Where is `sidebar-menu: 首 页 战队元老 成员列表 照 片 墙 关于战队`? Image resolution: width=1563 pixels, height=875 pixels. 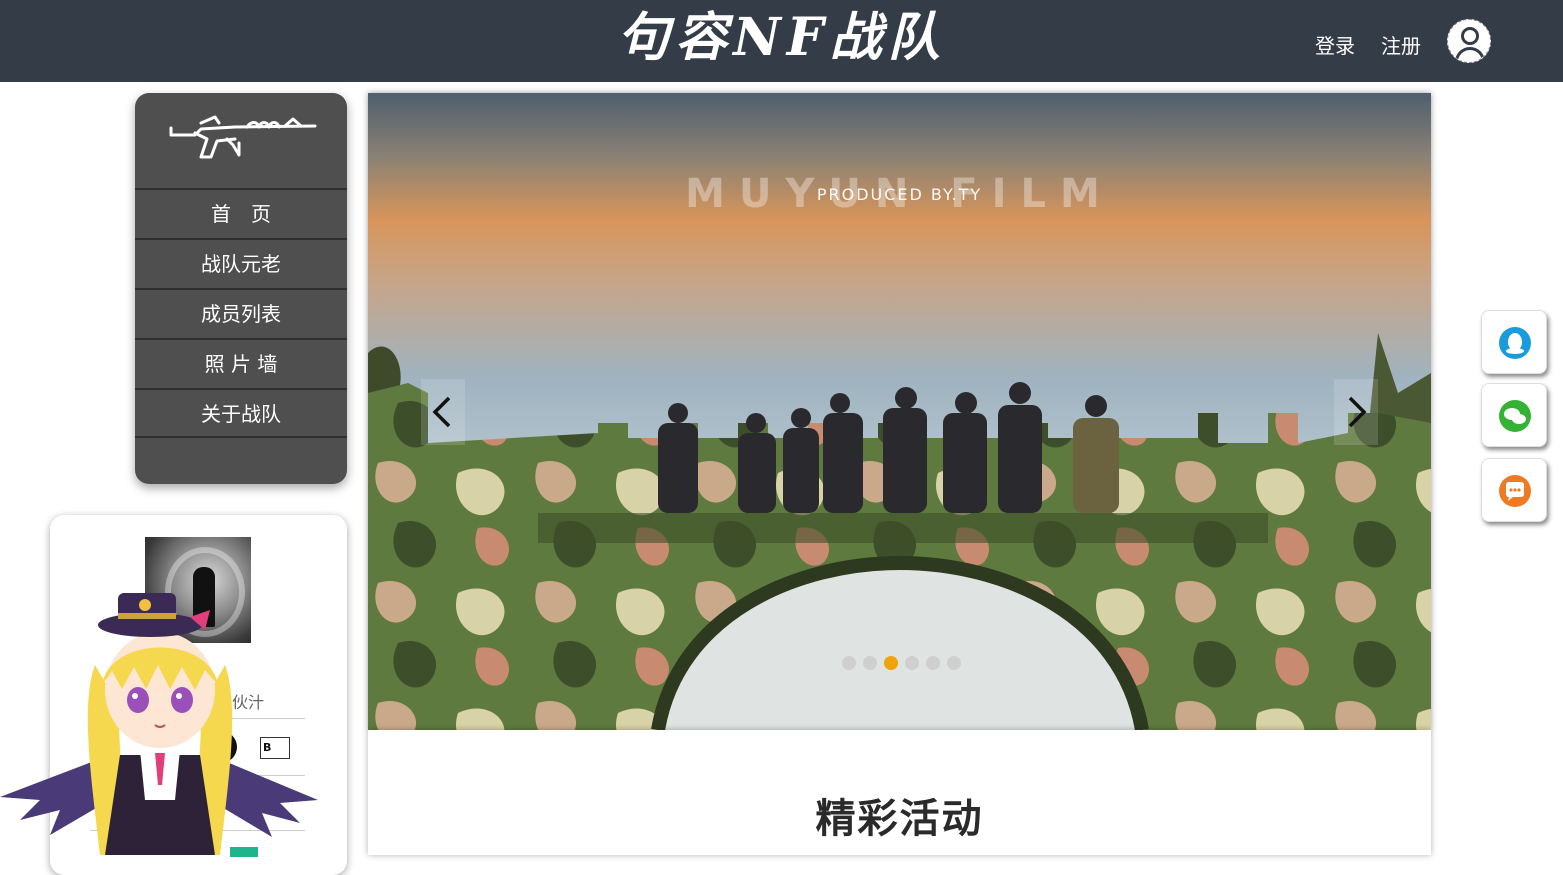
sidebar-menu: 首 页 战队元老 成员列表 照 片 墙 关于战队 is located at coordinates (241, 313).